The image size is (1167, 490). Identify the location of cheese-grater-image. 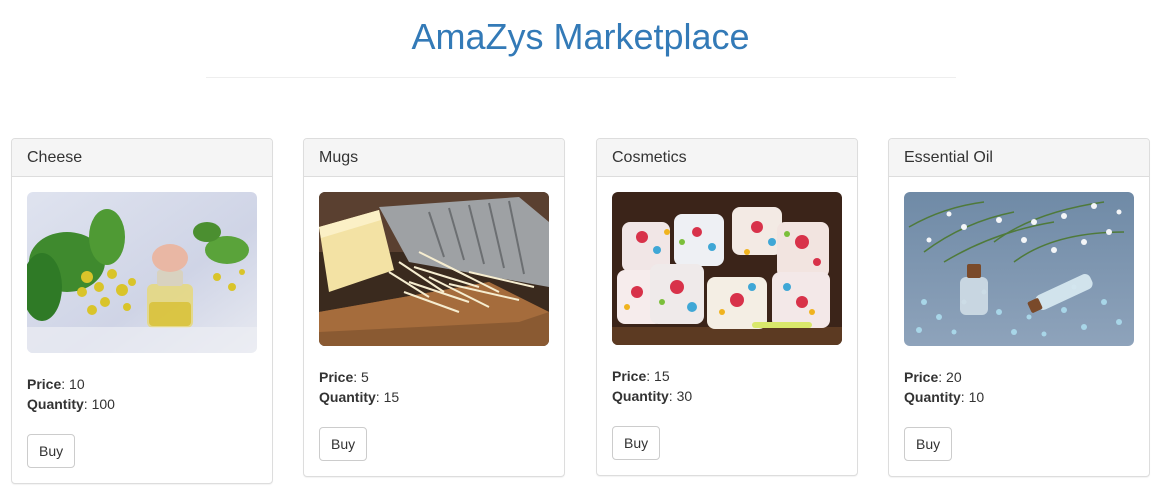
(434, 269).